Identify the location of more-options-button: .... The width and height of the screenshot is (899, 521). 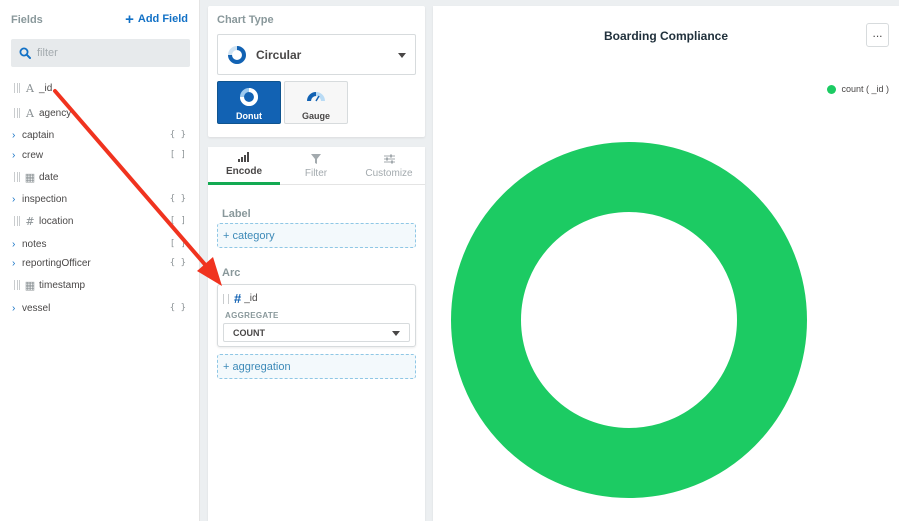
(877, 35).